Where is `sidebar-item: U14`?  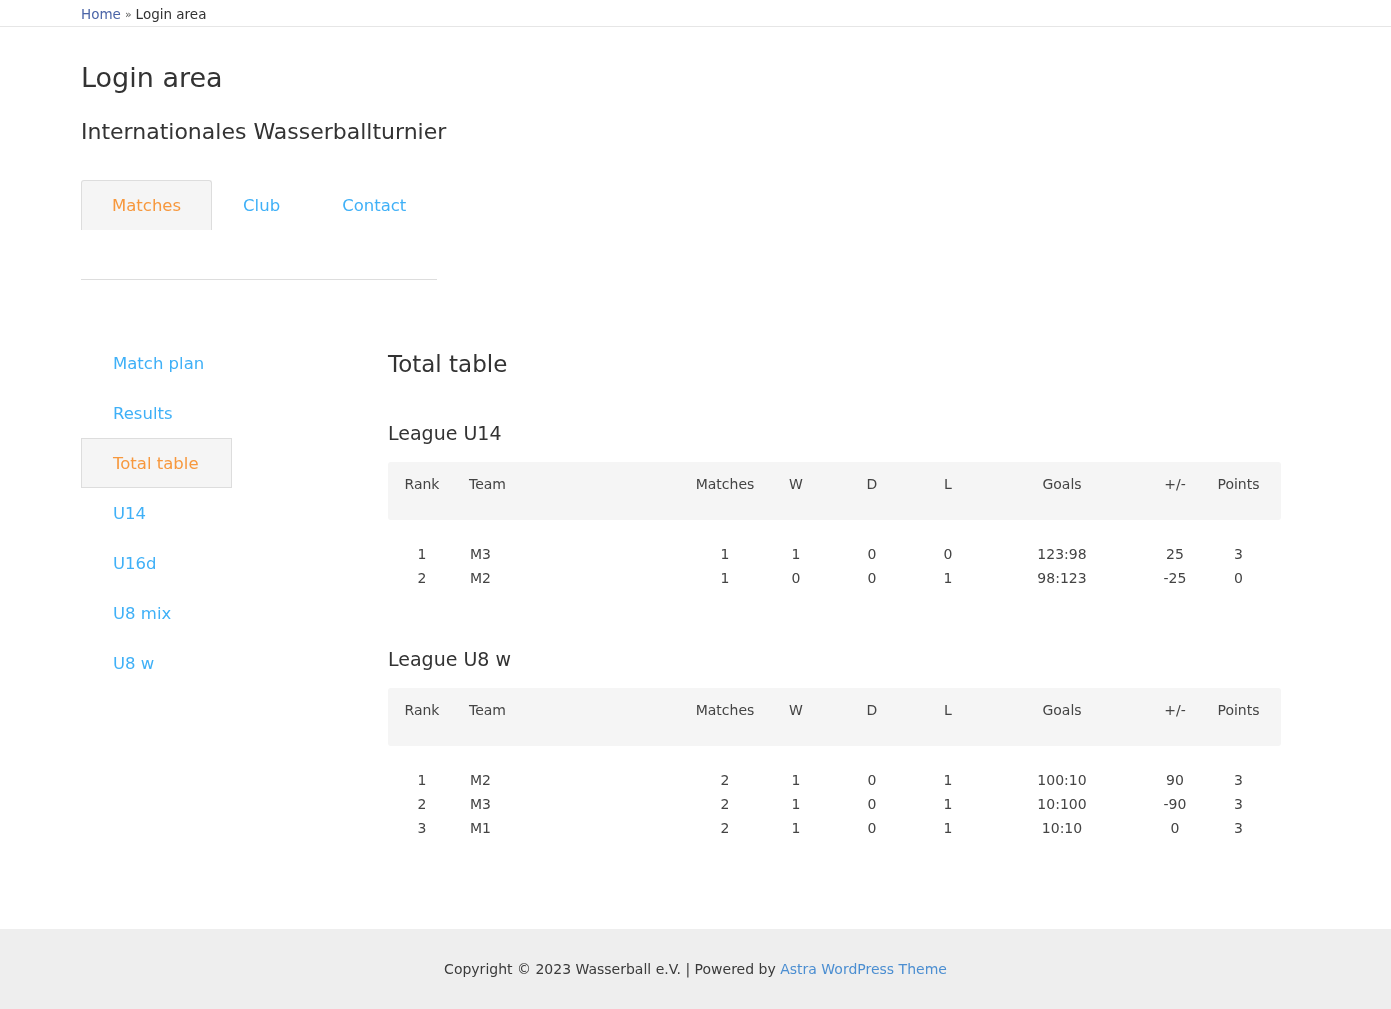 sidebar-item: U14 is located at coordinates (156, 513).